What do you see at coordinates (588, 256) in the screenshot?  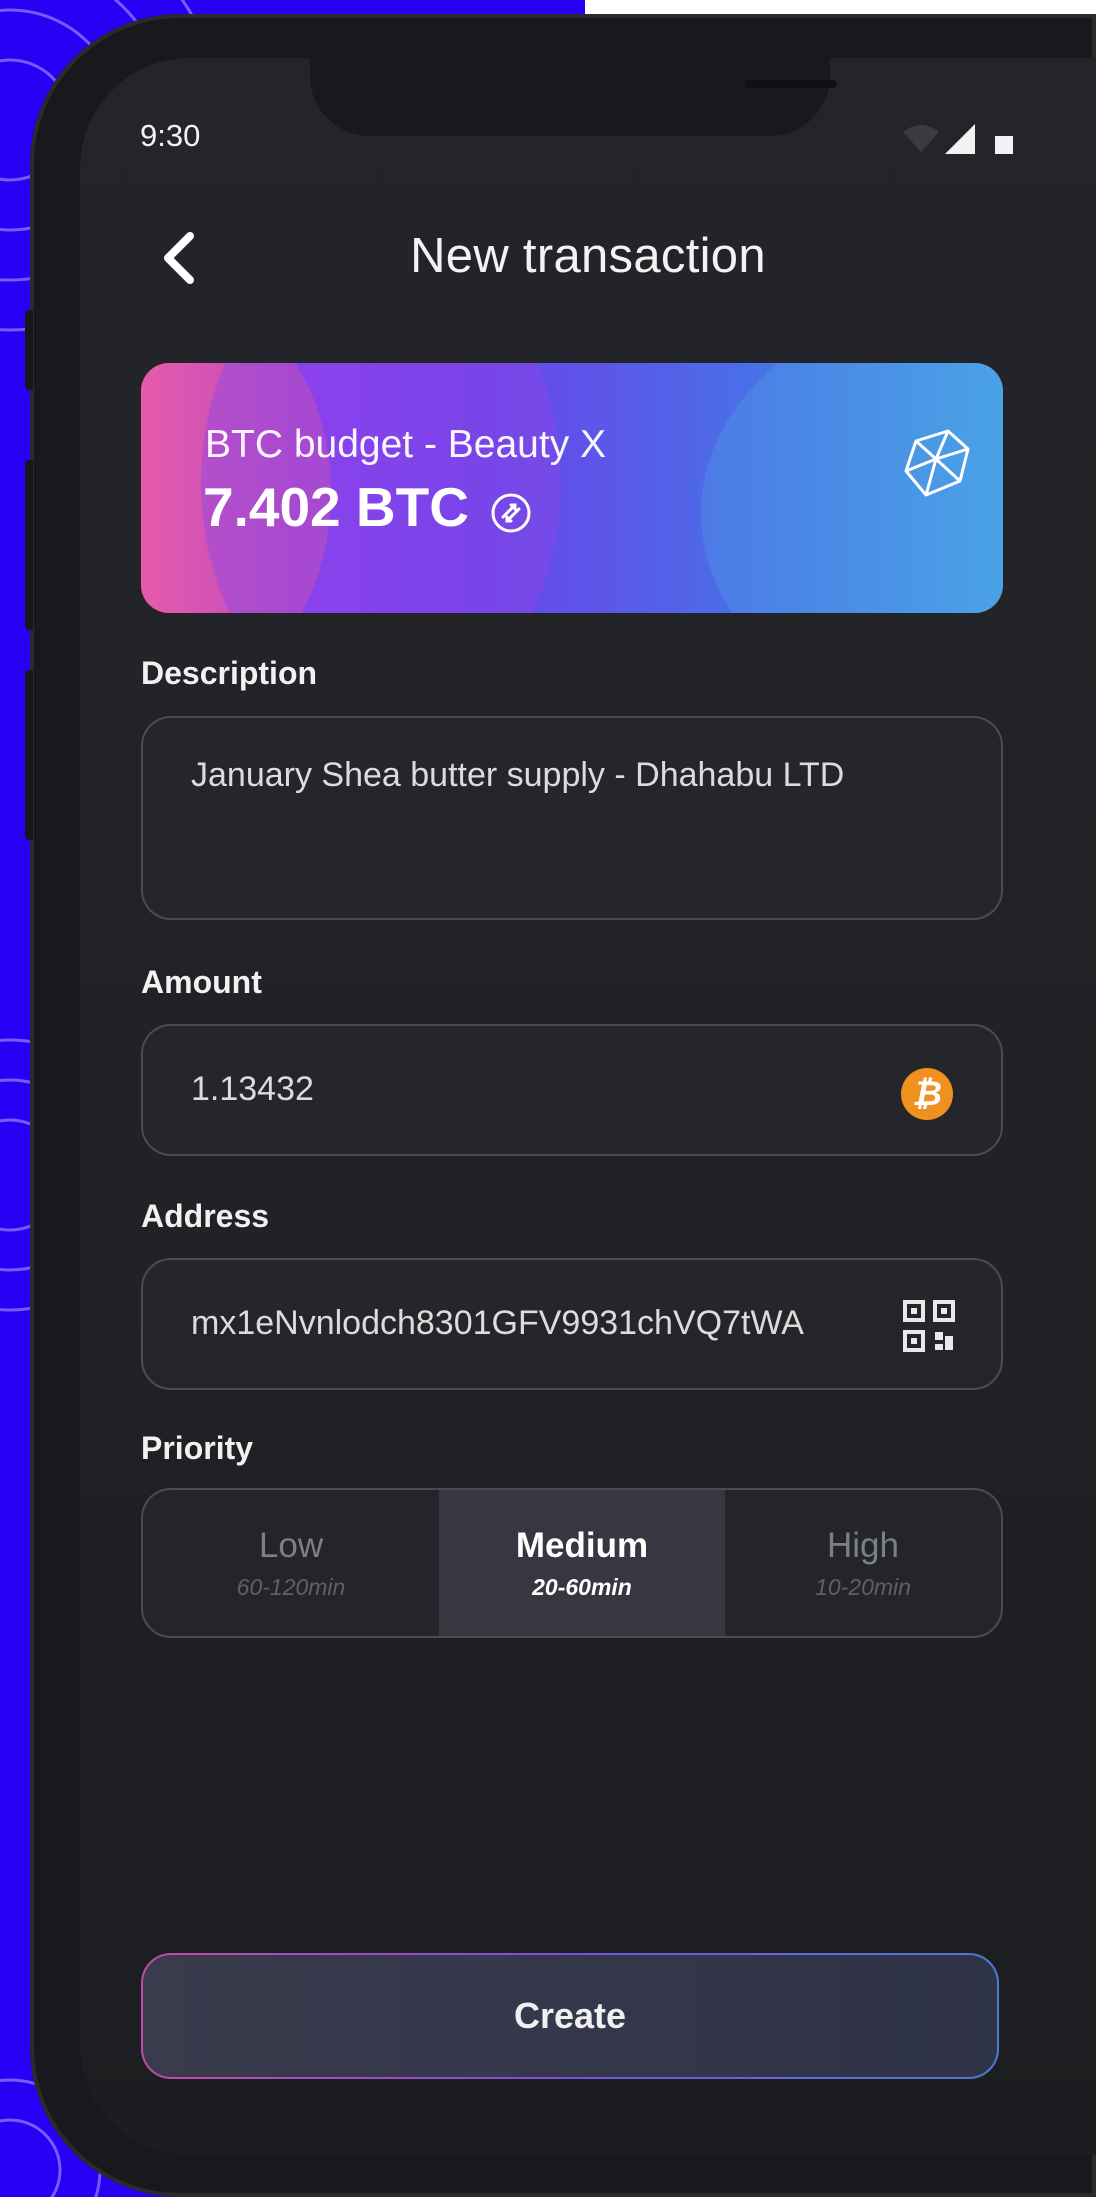 I see `page-title: New transaction` at bounding box center [588, 256].